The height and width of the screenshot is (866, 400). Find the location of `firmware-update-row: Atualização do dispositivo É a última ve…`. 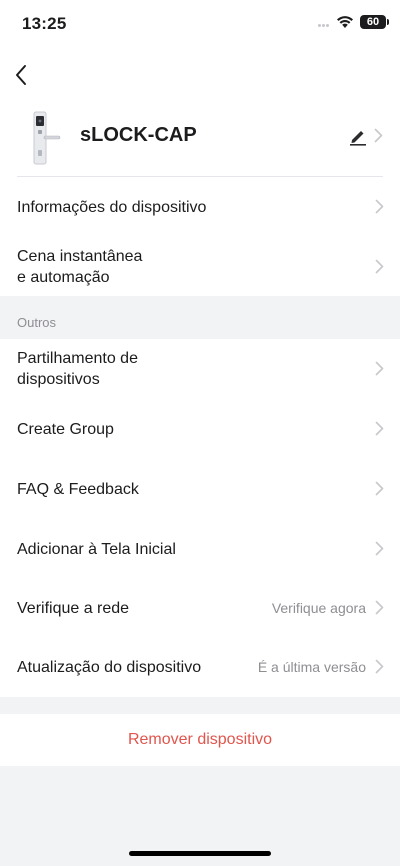

firmware-update-row: Atualização do dispositivo É a última ve… is located at coordinates (200, 667).